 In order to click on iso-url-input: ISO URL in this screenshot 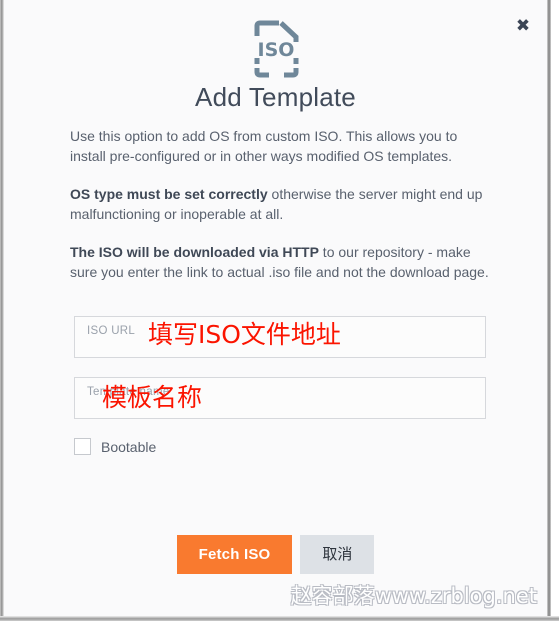, I will do `click(280, 337)`.